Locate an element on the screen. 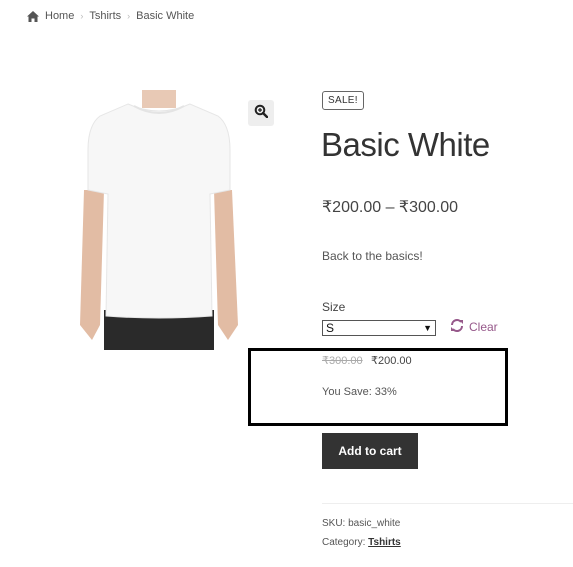 This screenshot has height=567, width=573. sale-badge: SALE! is located at coordinates (343, 100).